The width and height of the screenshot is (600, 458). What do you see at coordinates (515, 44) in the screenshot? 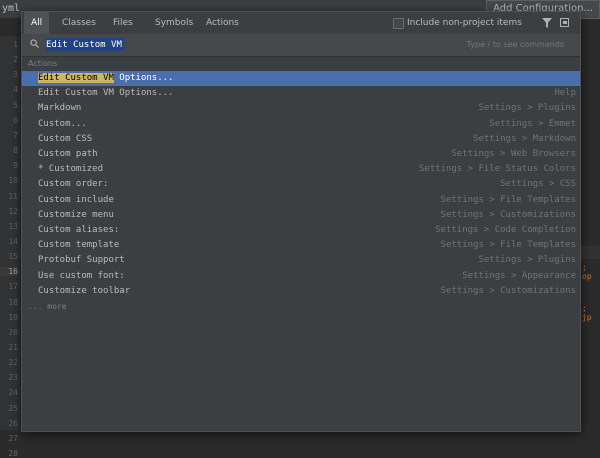
I see `search-hint: Type / to see commands` at bounding box center [515, 44].